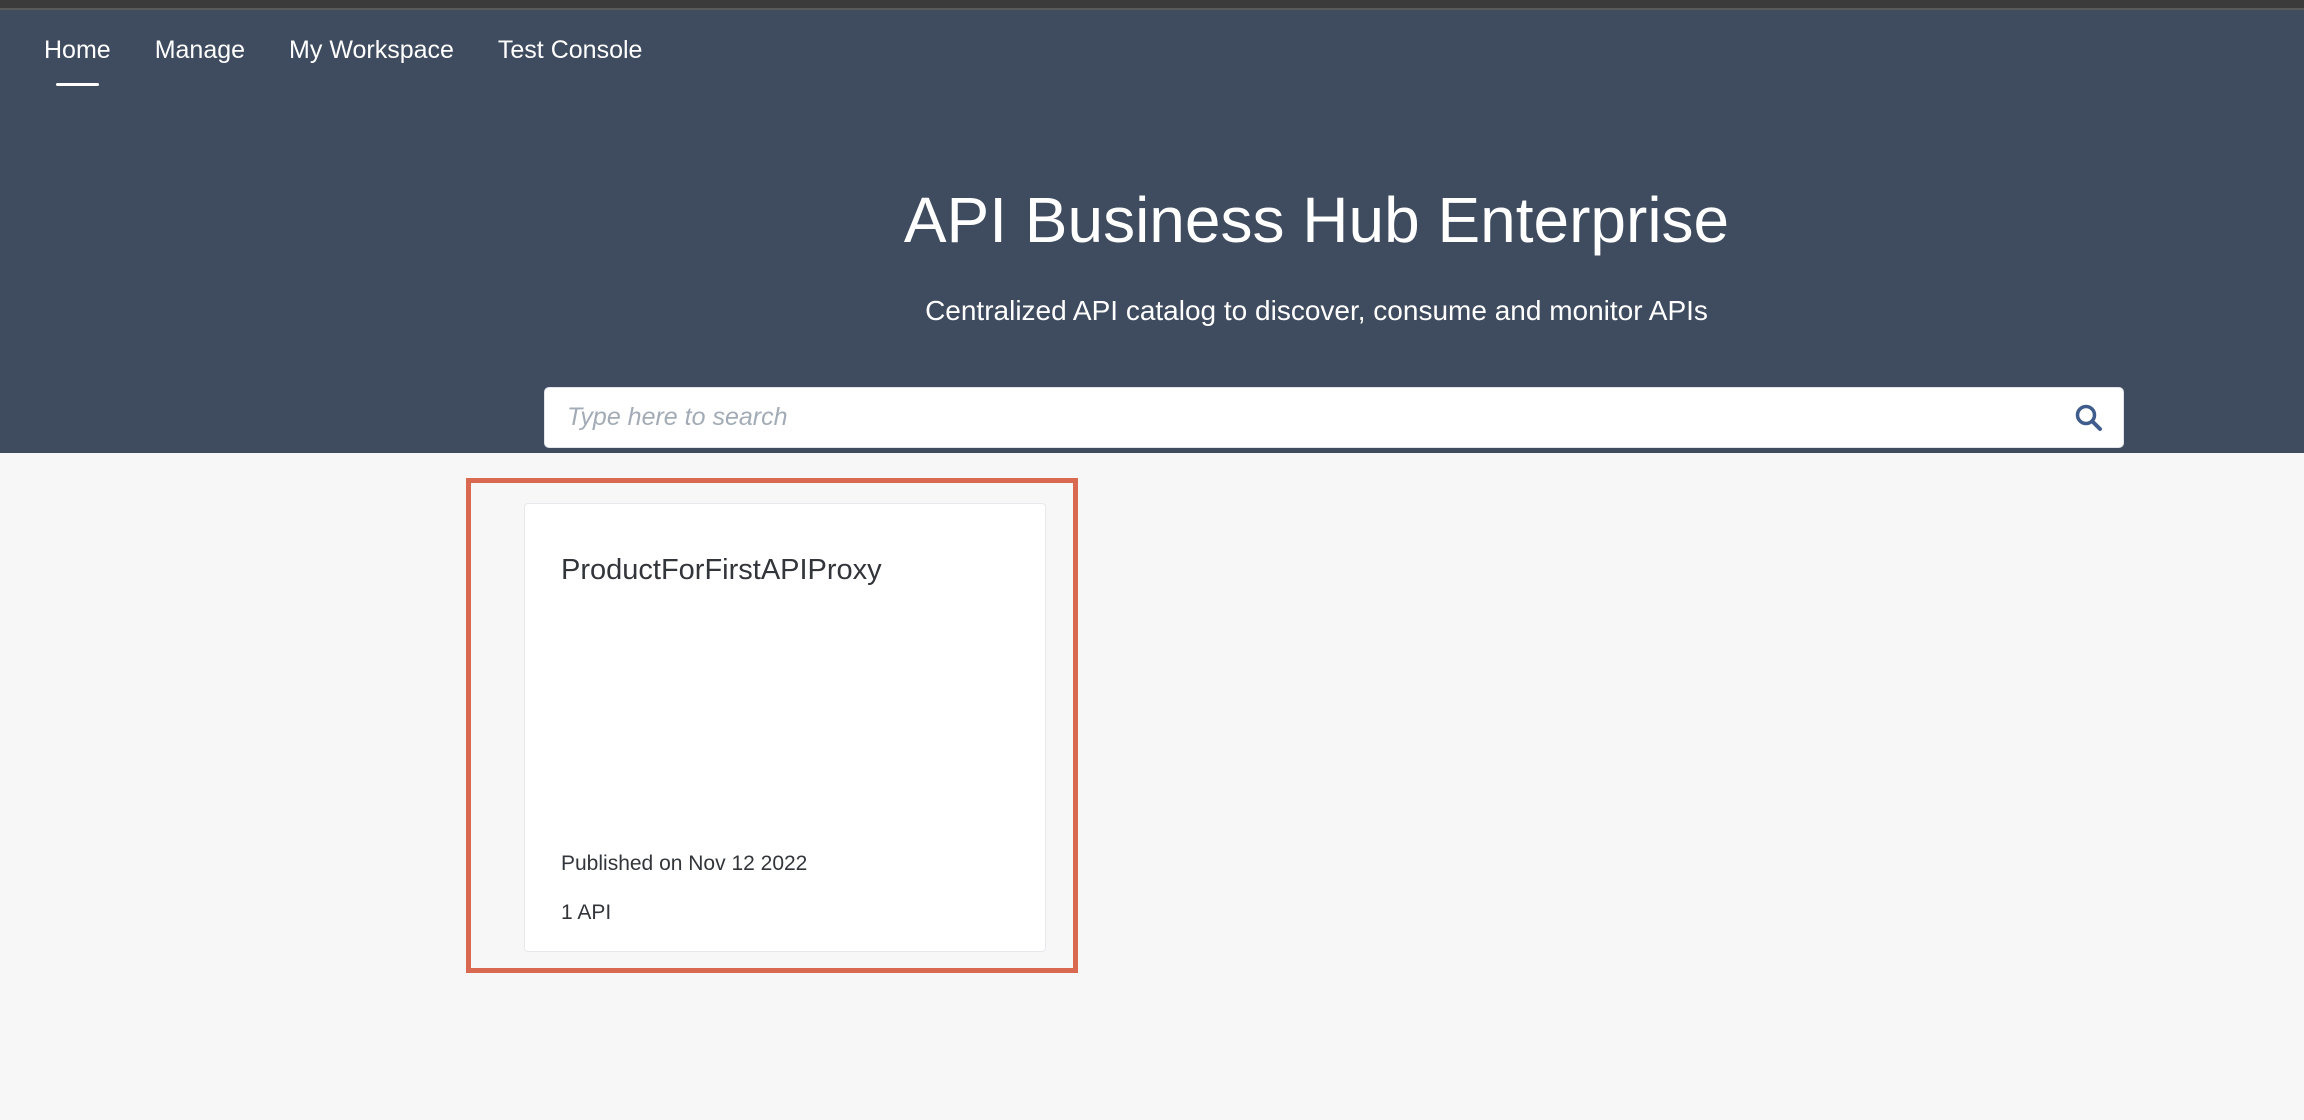 Image resolution: width=2304 pixels, height=1120 pixels. I want to click on page-title: API Business Hub Enterprise, so click(1316, 220).